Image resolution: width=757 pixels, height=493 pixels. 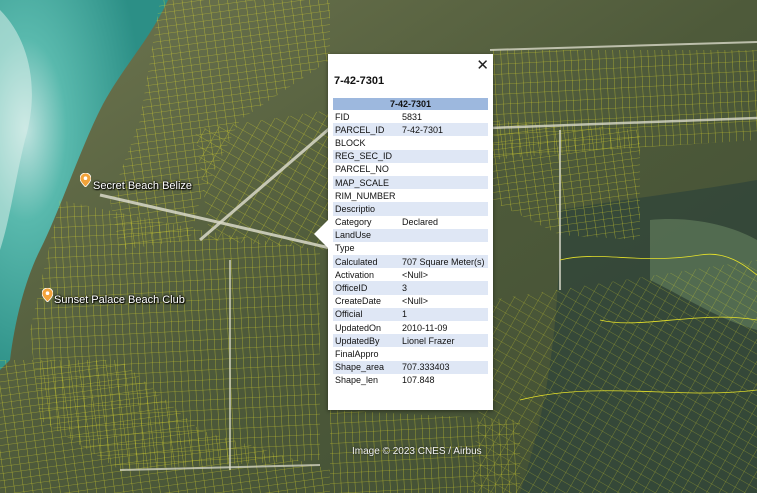 What do you see at coordinates (350, 142) in the screenshot?
I see `attribute-key: BLOCK` at bounding box center [350, 142].